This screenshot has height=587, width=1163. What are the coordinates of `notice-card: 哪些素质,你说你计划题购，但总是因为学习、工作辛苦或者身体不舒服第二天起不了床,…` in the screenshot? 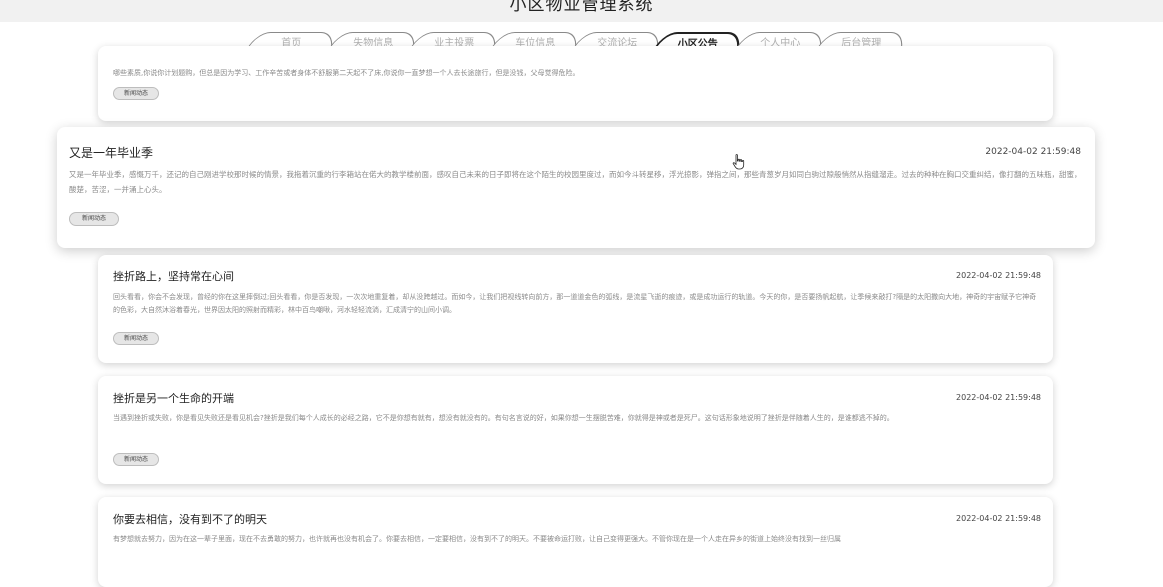 It's located at (575, 83).